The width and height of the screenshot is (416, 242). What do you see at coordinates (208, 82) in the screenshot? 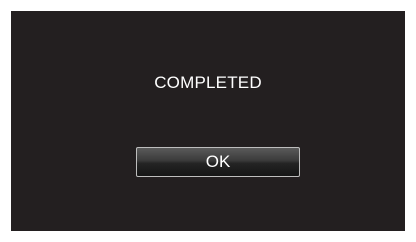
I see `status-message: COMPLETED` at bounding box center [208, 82].